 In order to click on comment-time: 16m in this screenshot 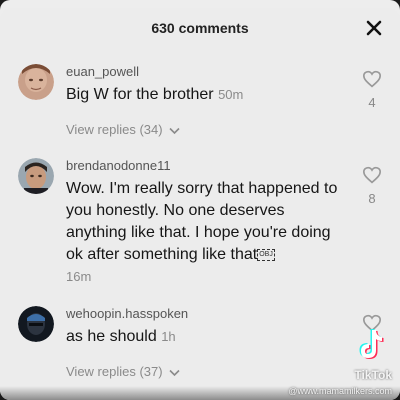, I will do `click(79, 276)`.